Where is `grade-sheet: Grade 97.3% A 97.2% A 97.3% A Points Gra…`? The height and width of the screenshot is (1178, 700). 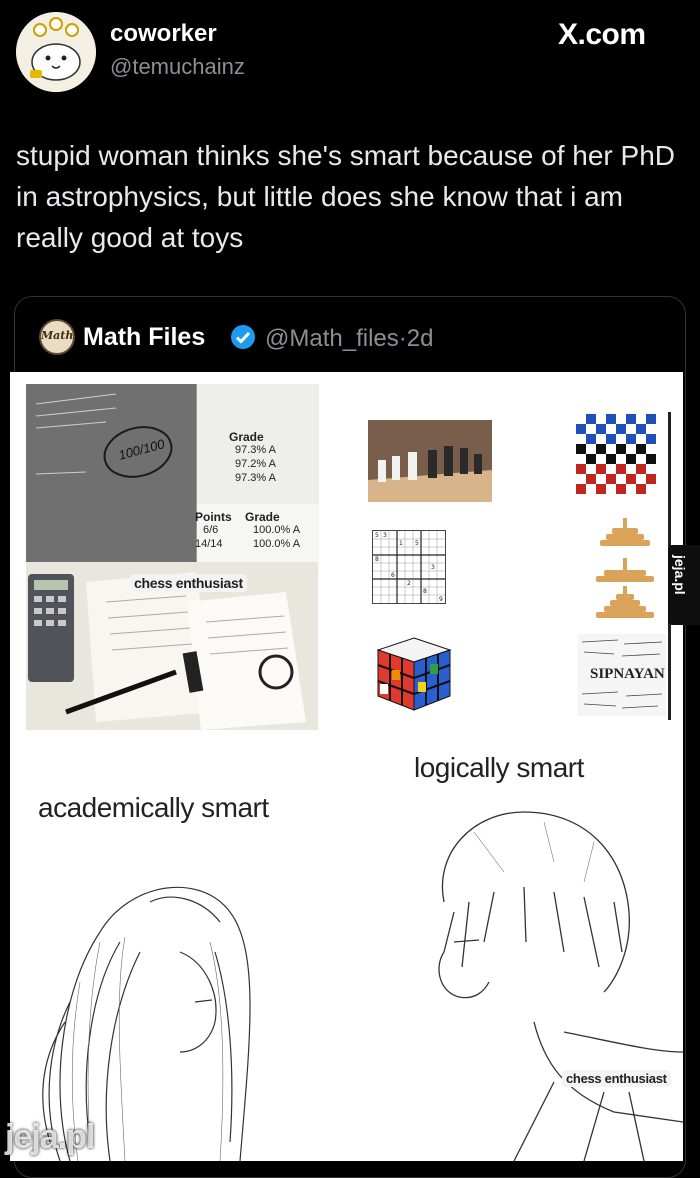
grade-sheet: Grade 97.3% A 97.2% A 97.3% A Points Gra… is located at coordinates (257, 479).